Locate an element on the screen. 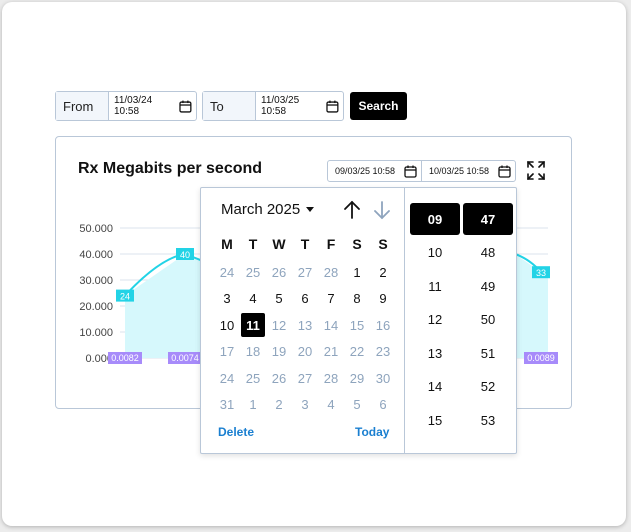 The image size is (631, 532). caret-down-icon is located at coordinates (310, 209).